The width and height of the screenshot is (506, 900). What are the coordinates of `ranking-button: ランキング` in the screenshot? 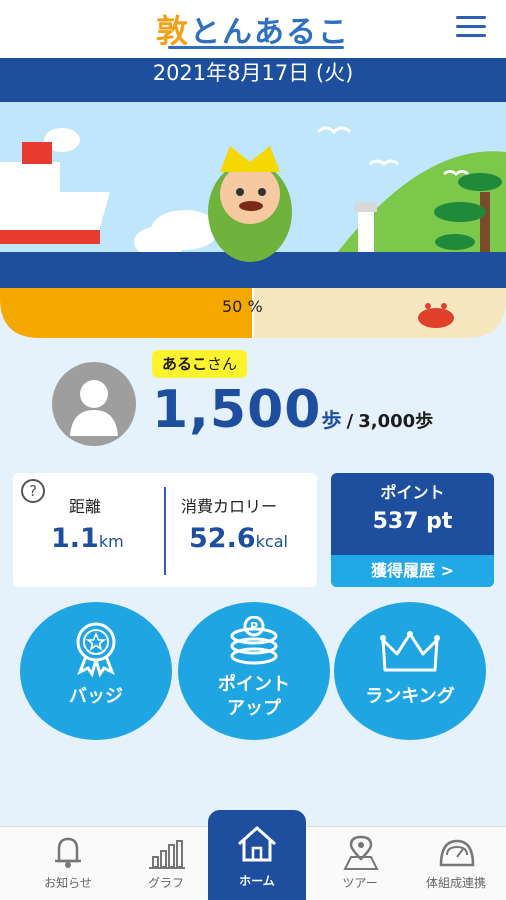 It's located at (410, 671).